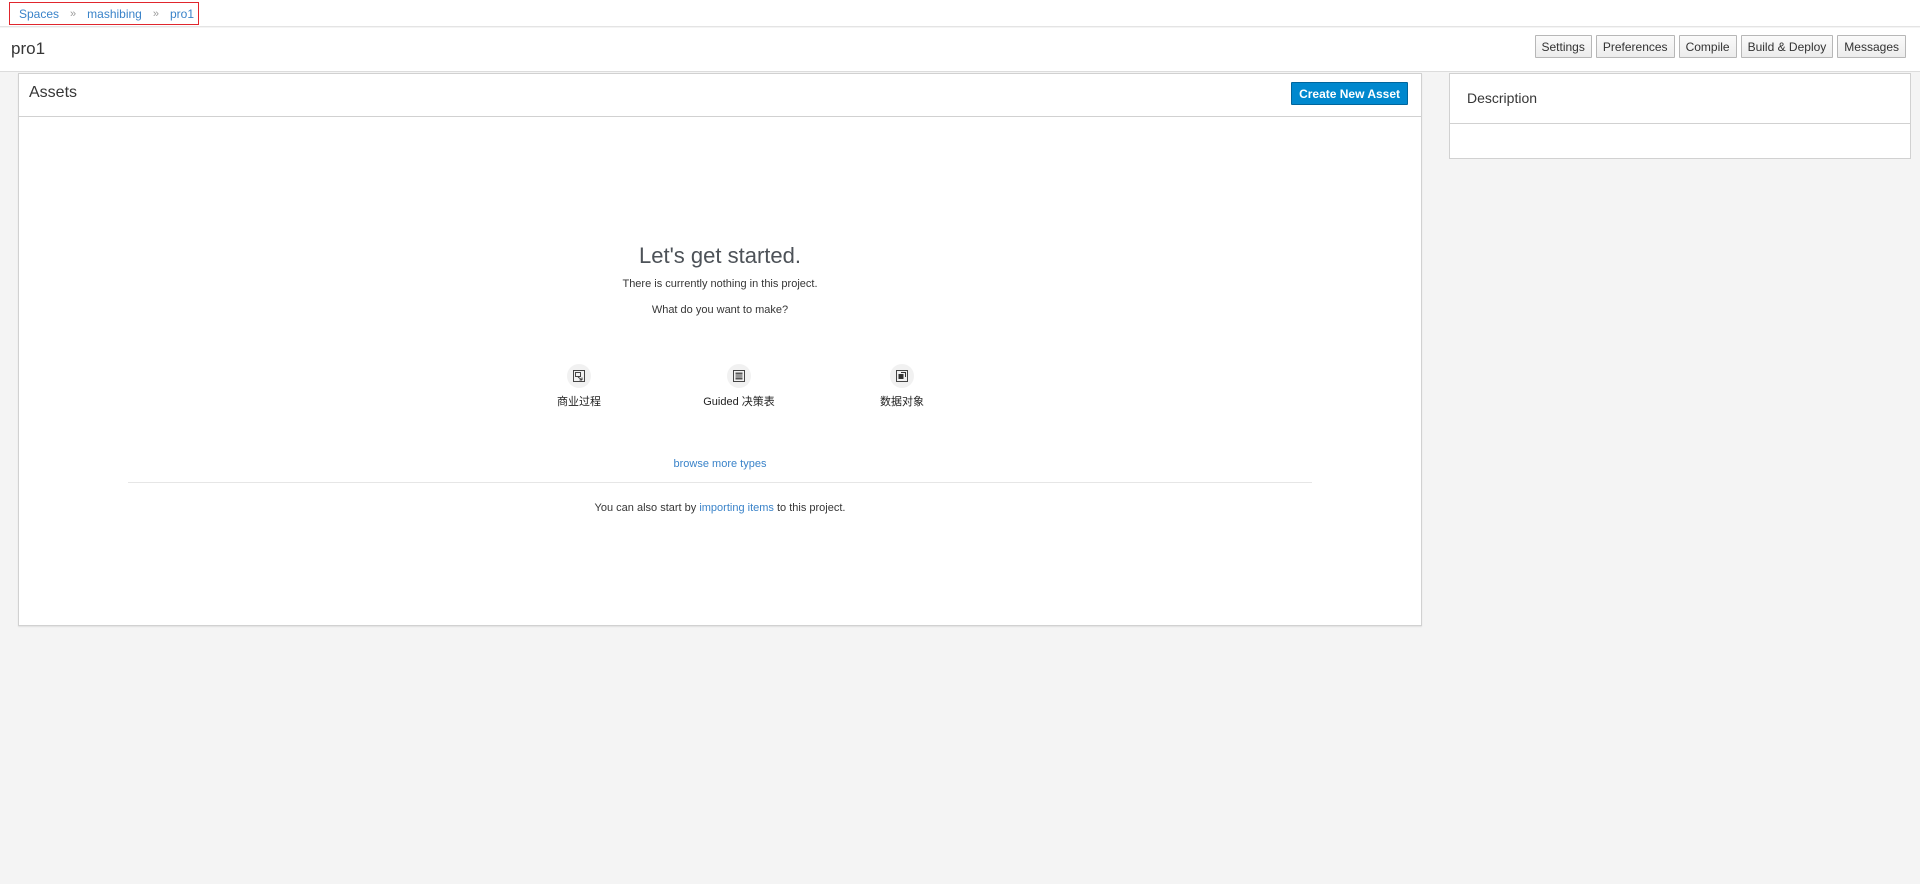 Image resolution: width=1920 pixels, height=884 pixels. What do you see at coordinates (579, 402) in the screenshot?
I see `asset-type-label: 商业过程` at bounding box center [579, 402].